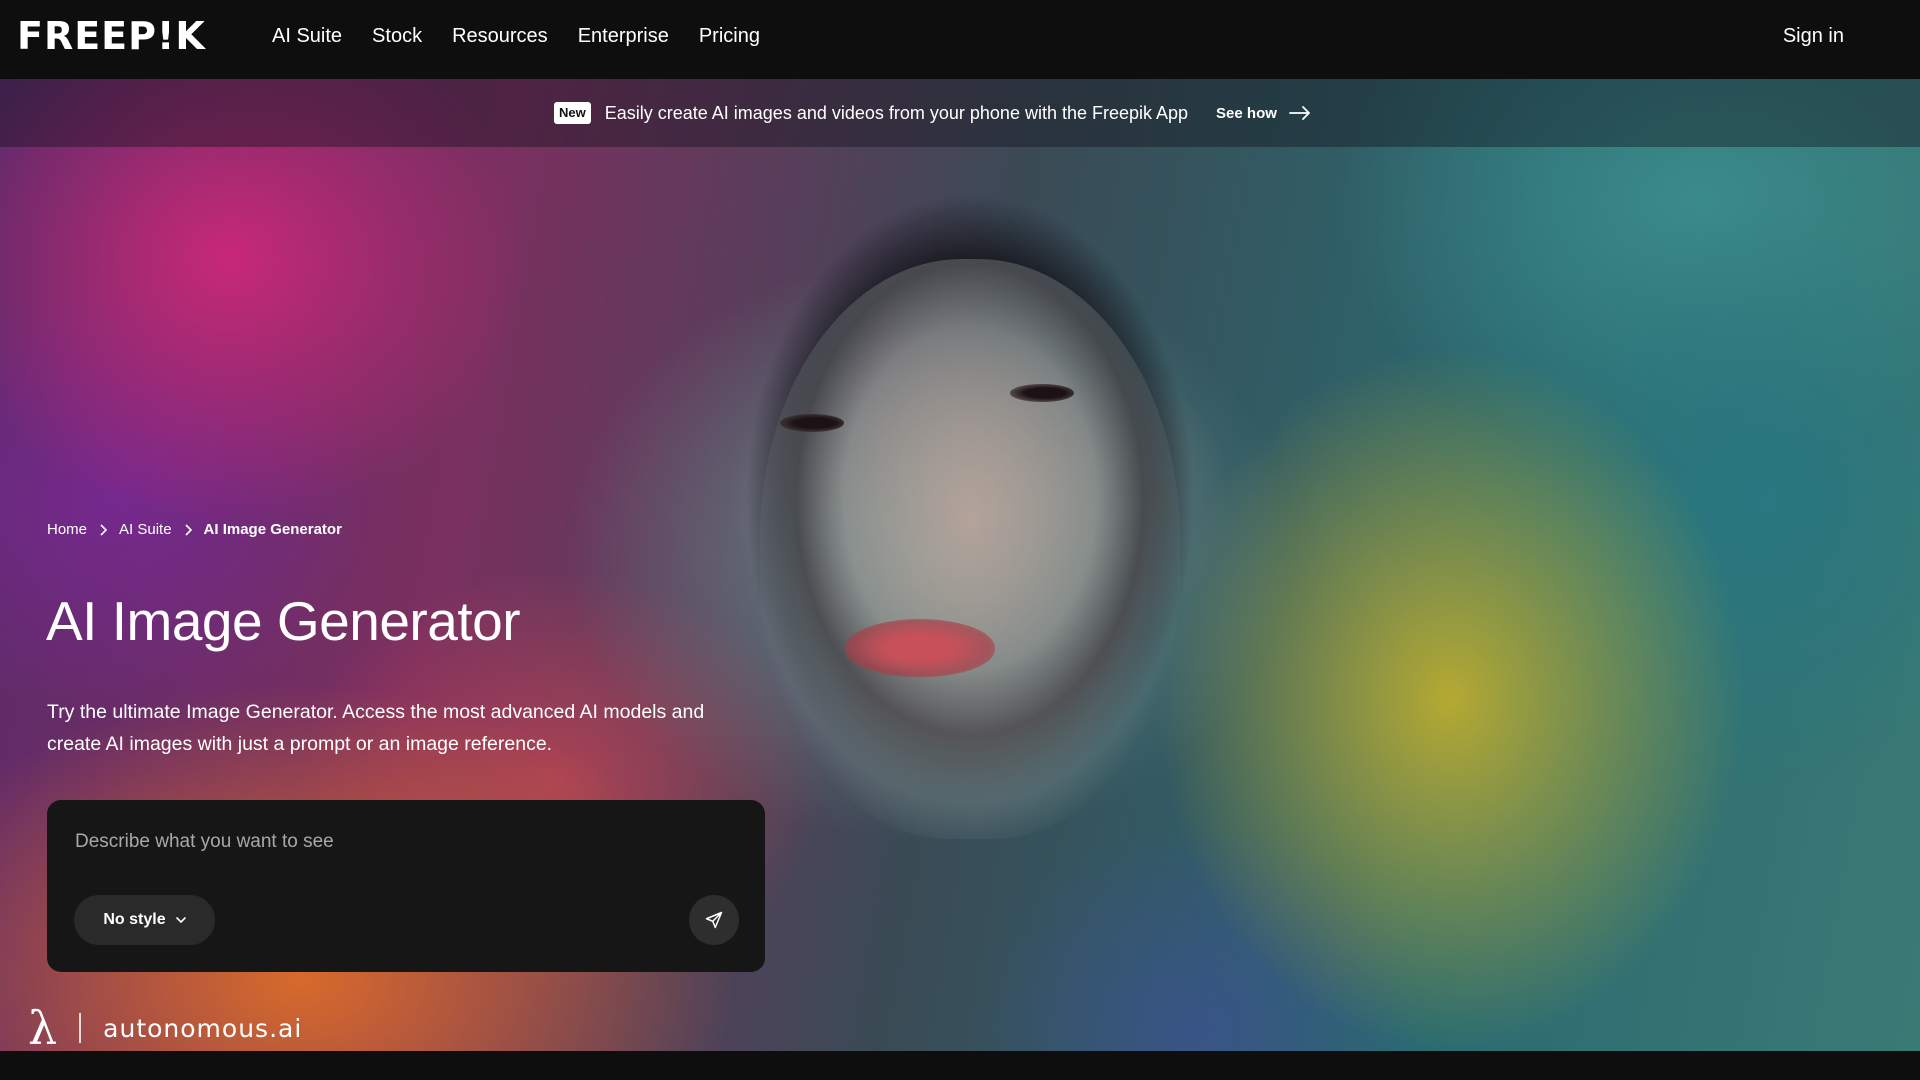 The height and width of the screenshot is (1080, 1920). What do you see at coordinates (812, 423) in the screenshot?
I see `hero-left-eye` at bounding box center [812, 423].